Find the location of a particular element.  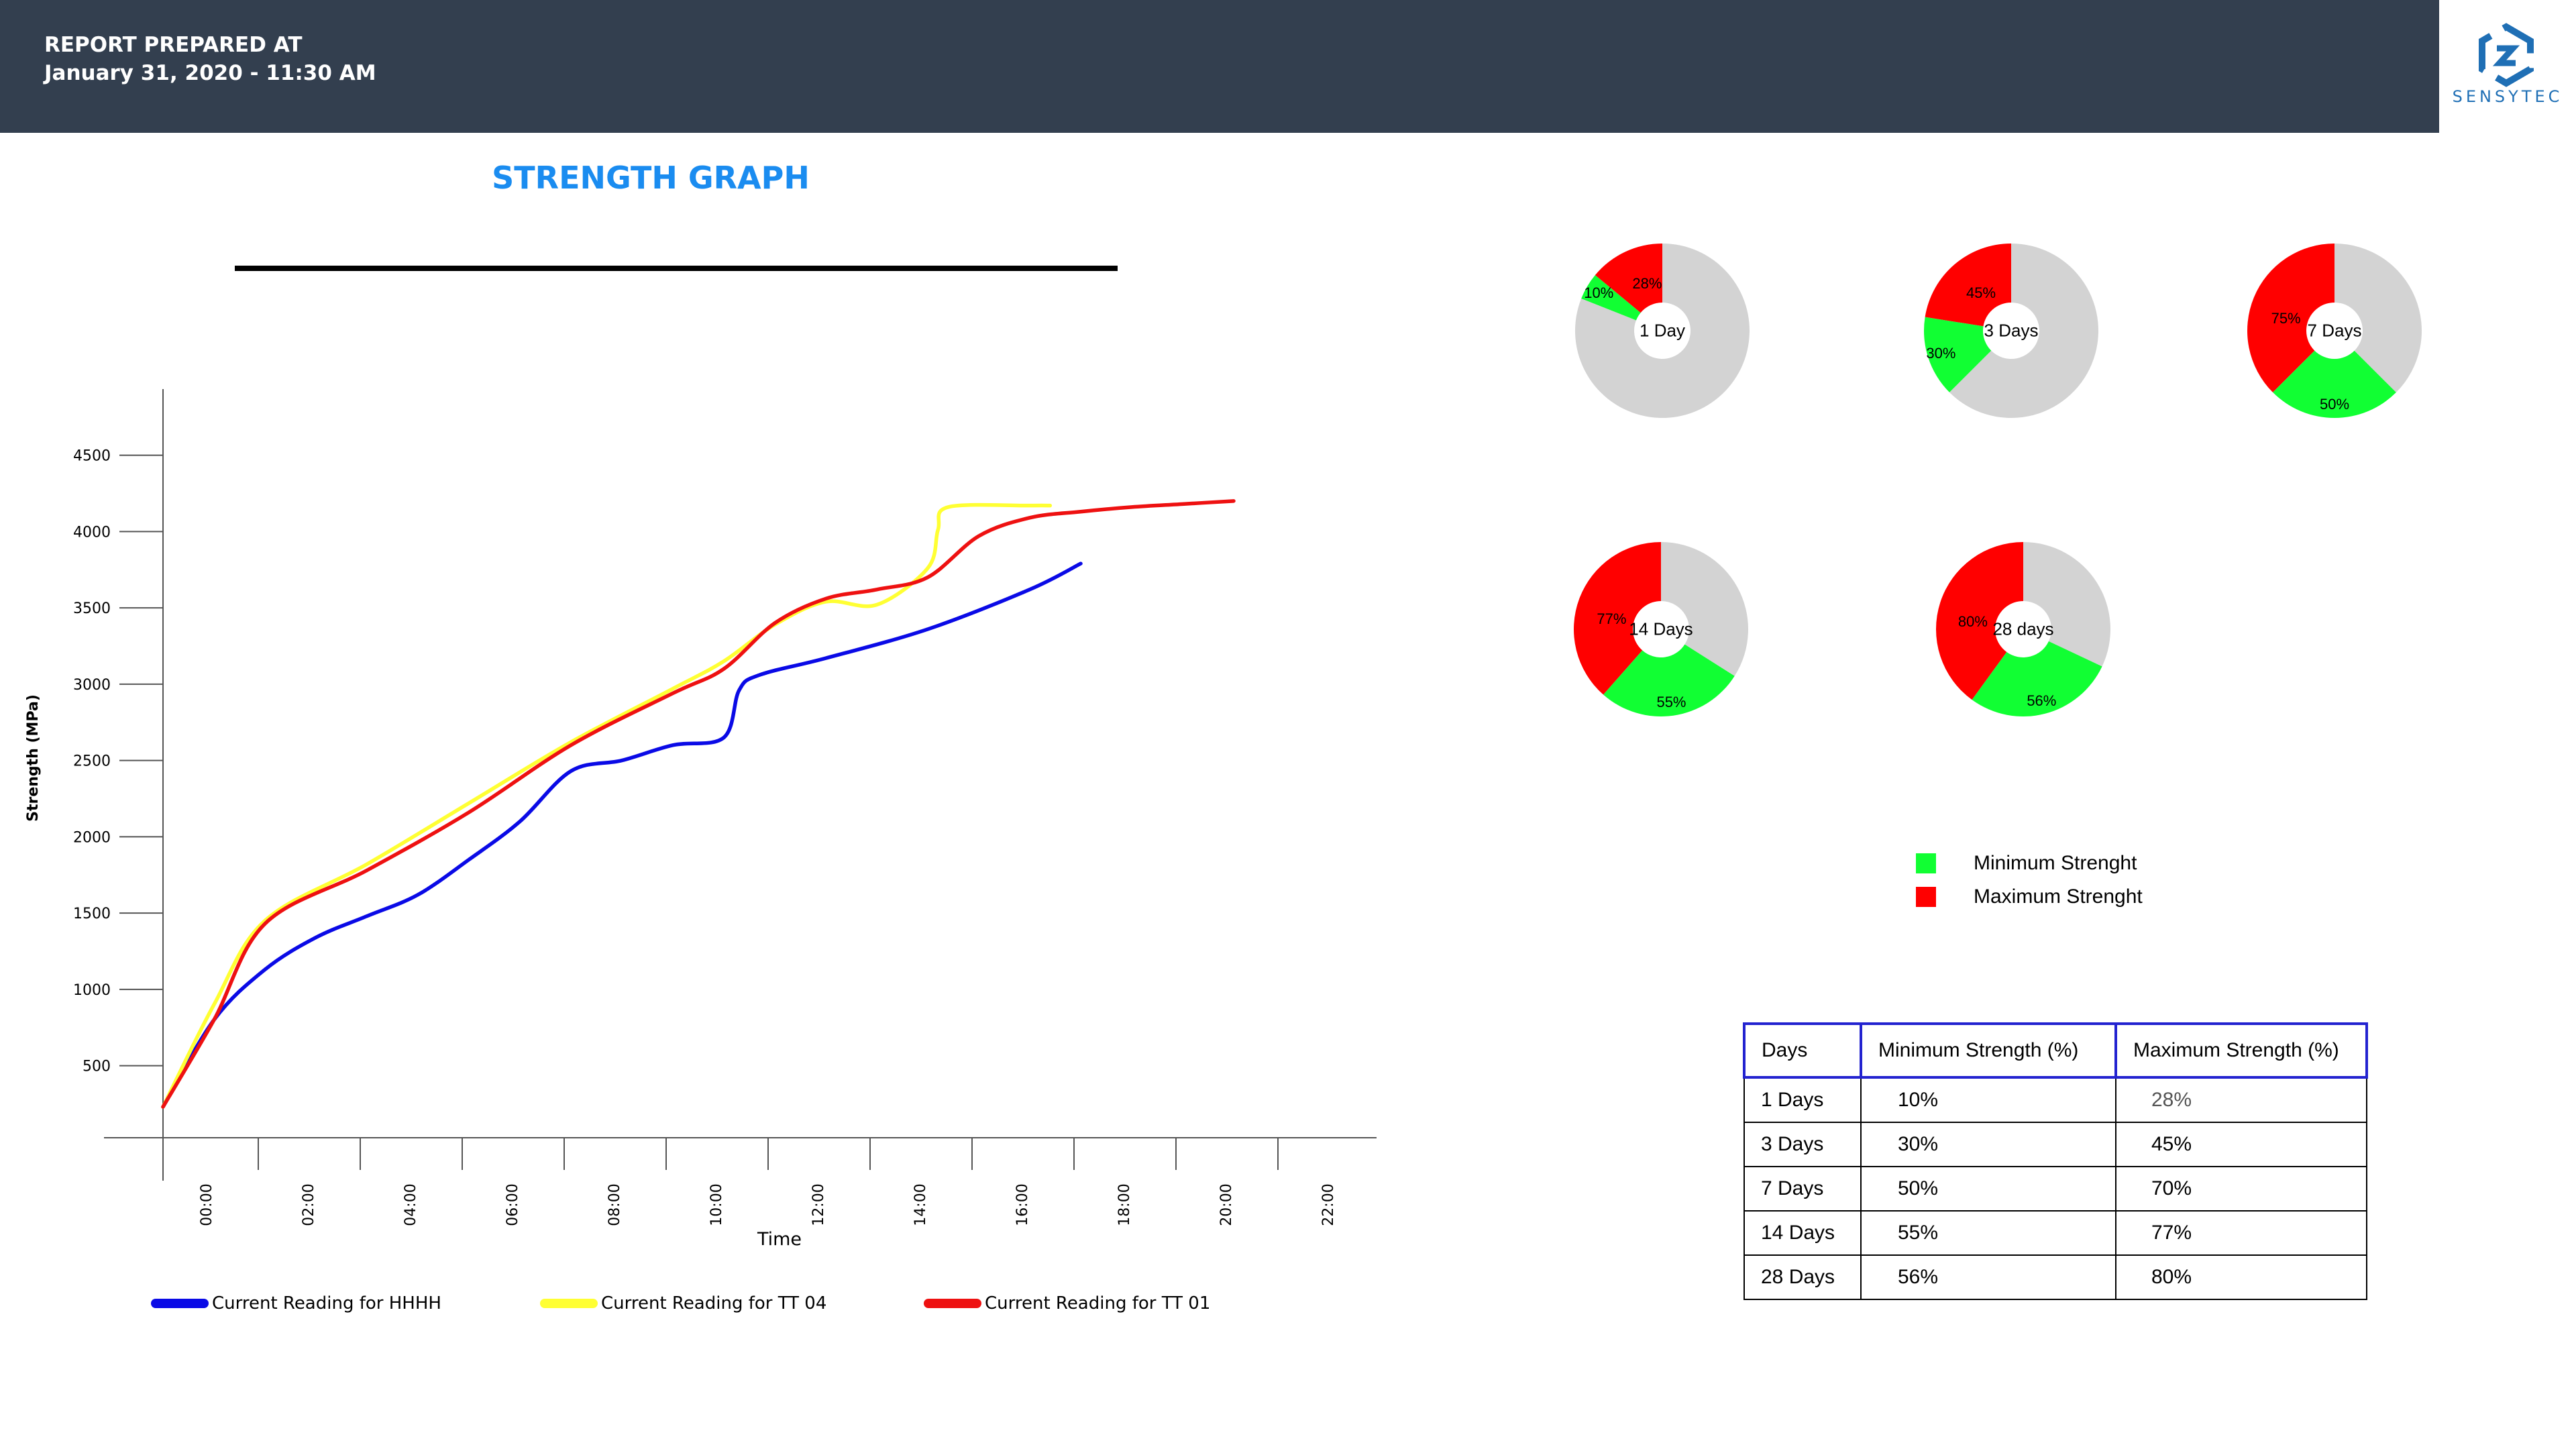

table-row: 7 Days 50% 70% is located at coordinates (2055, 1189).